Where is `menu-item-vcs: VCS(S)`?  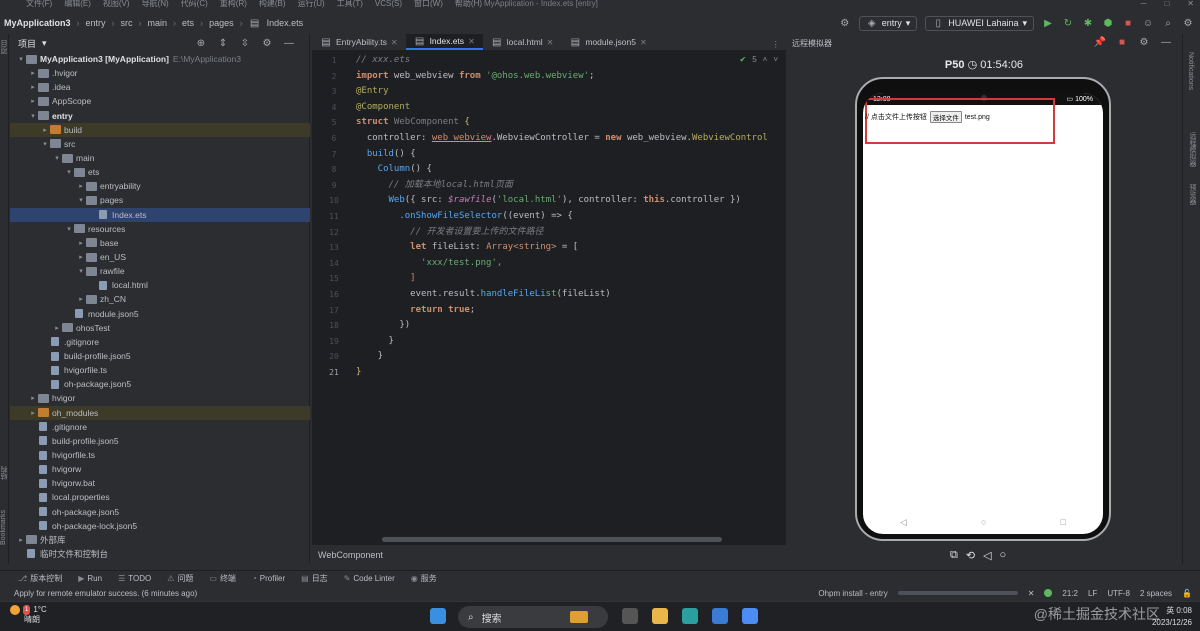
menu-item-vcs: VCS(S) is located at coordinates (388, 4).